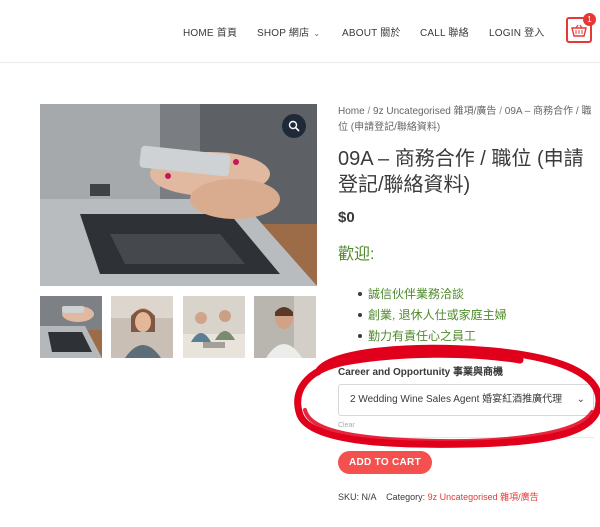 The height and width of the screenshot is (527, 600). I want to click on product-title: 09A – 商務合作 / 職位 (申請登記/聯絡資料), so click(461, 172).